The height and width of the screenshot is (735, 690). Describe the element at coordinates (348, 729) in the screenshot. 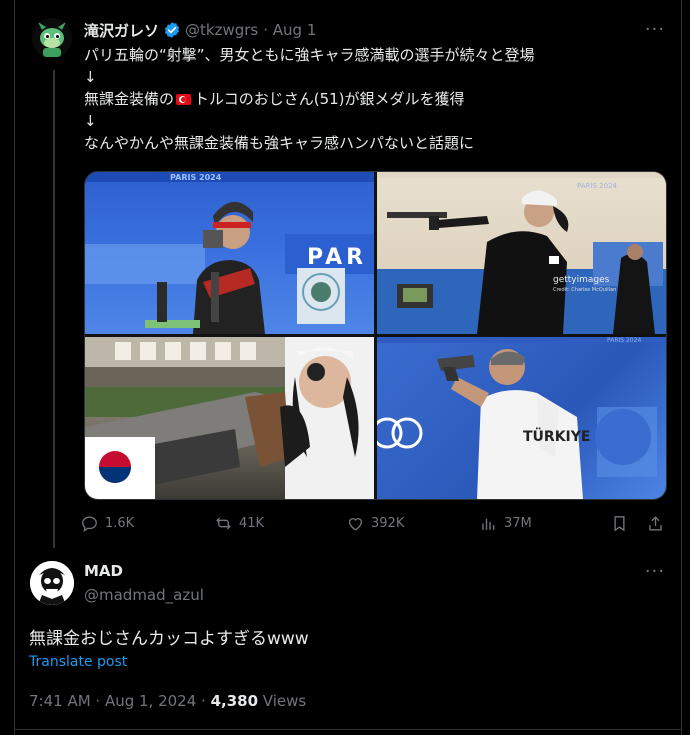

I see `divider` at that location.